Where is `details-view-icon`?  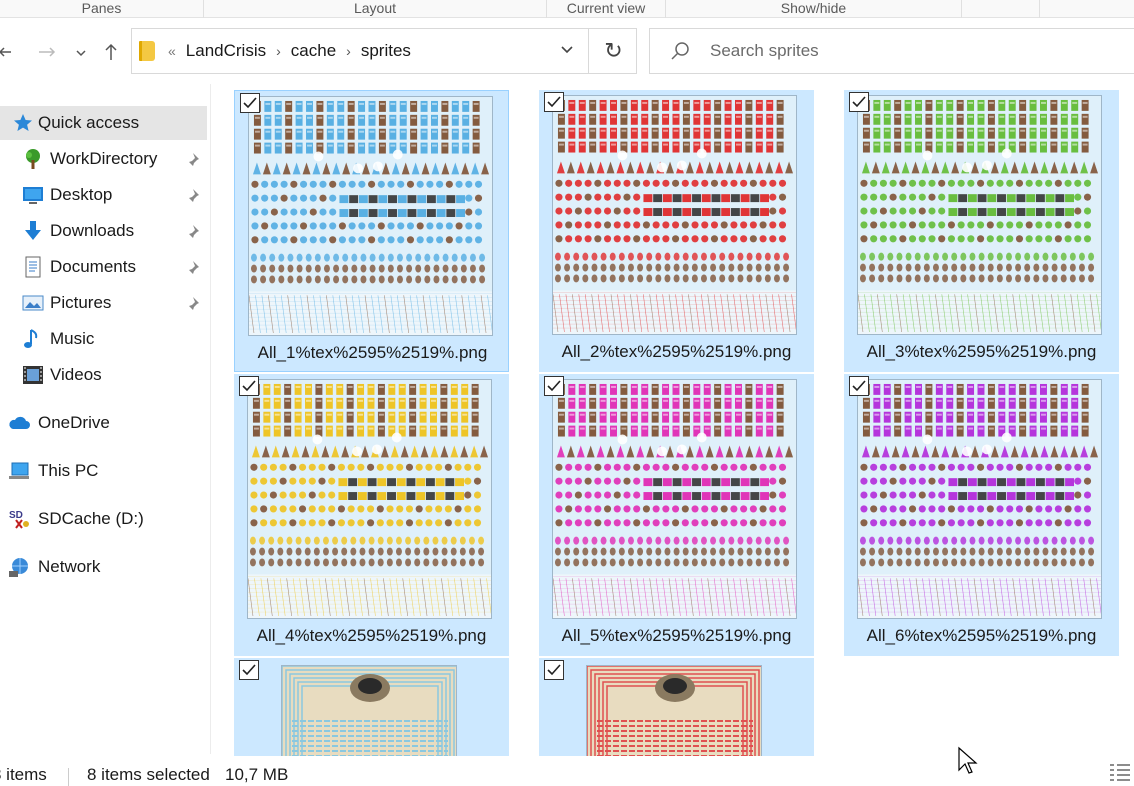 details-view-icon is located at coordinates (1120, 772).